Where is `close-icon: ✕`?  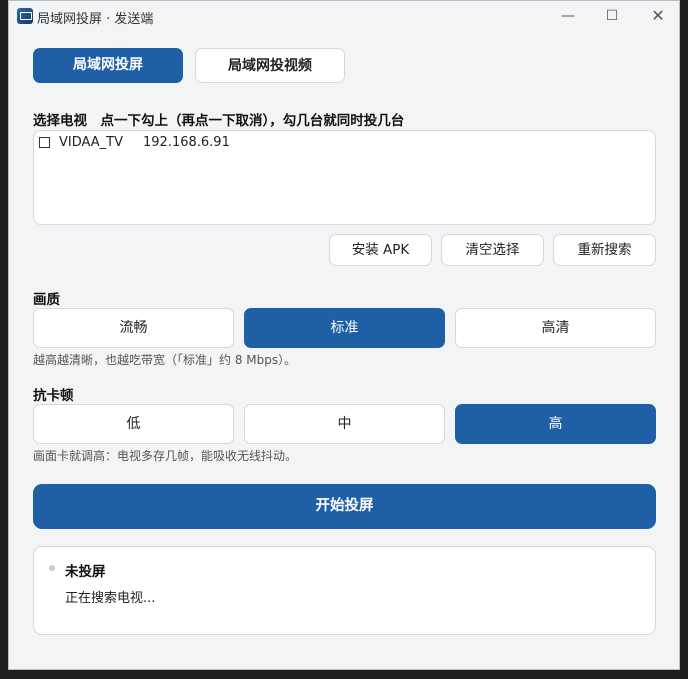
close-icon: ✕ is located at coordinates (658, 16).